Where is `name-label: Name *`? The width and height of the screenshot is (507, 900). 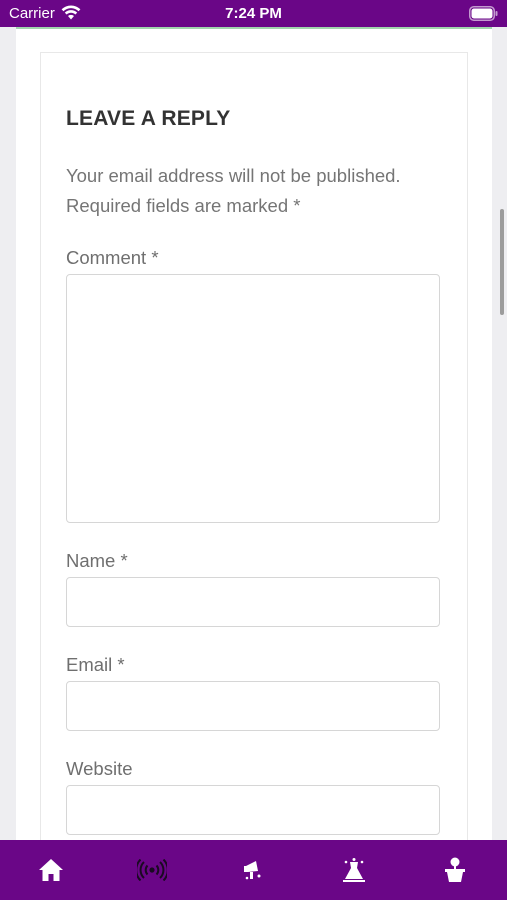 name-label: Name * is located at coordinates (97, 560).